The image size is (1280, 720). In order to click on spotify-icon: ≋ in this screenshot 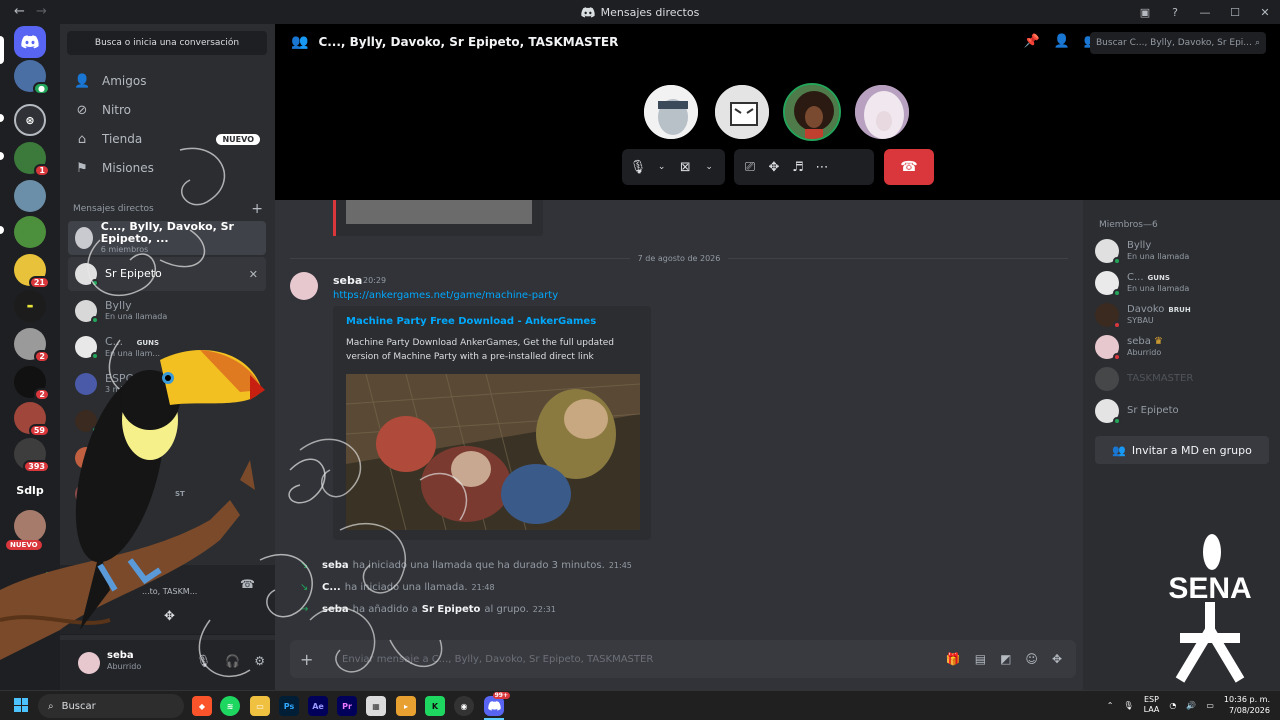, I will do `click(230, 706)`.